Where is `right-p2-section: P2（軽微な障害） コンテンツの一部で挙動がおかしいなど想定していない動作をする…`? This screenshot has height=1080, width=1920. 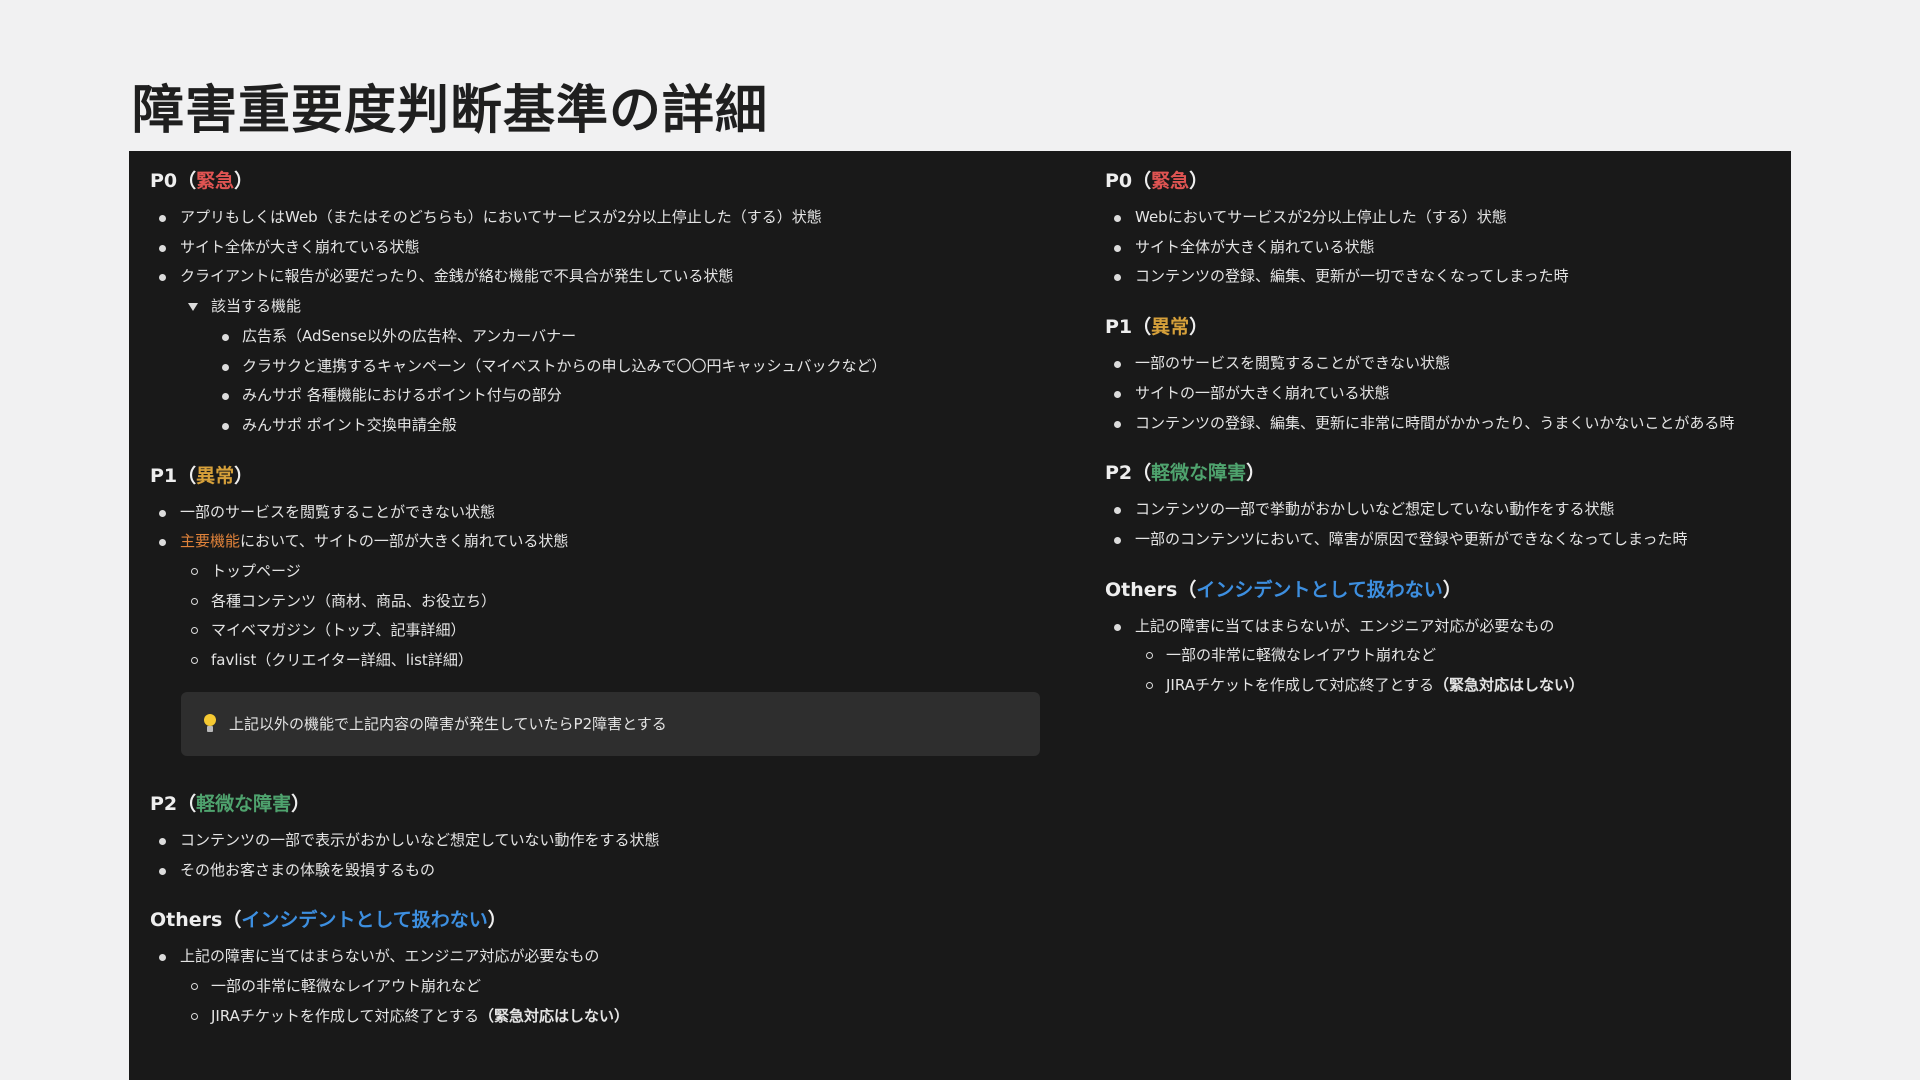
right-p2-section: P2（軽微な障害） コンテンツの一部で挙動がおかしいなど想定していない動作をする… is located at coordinates (1445, 506).